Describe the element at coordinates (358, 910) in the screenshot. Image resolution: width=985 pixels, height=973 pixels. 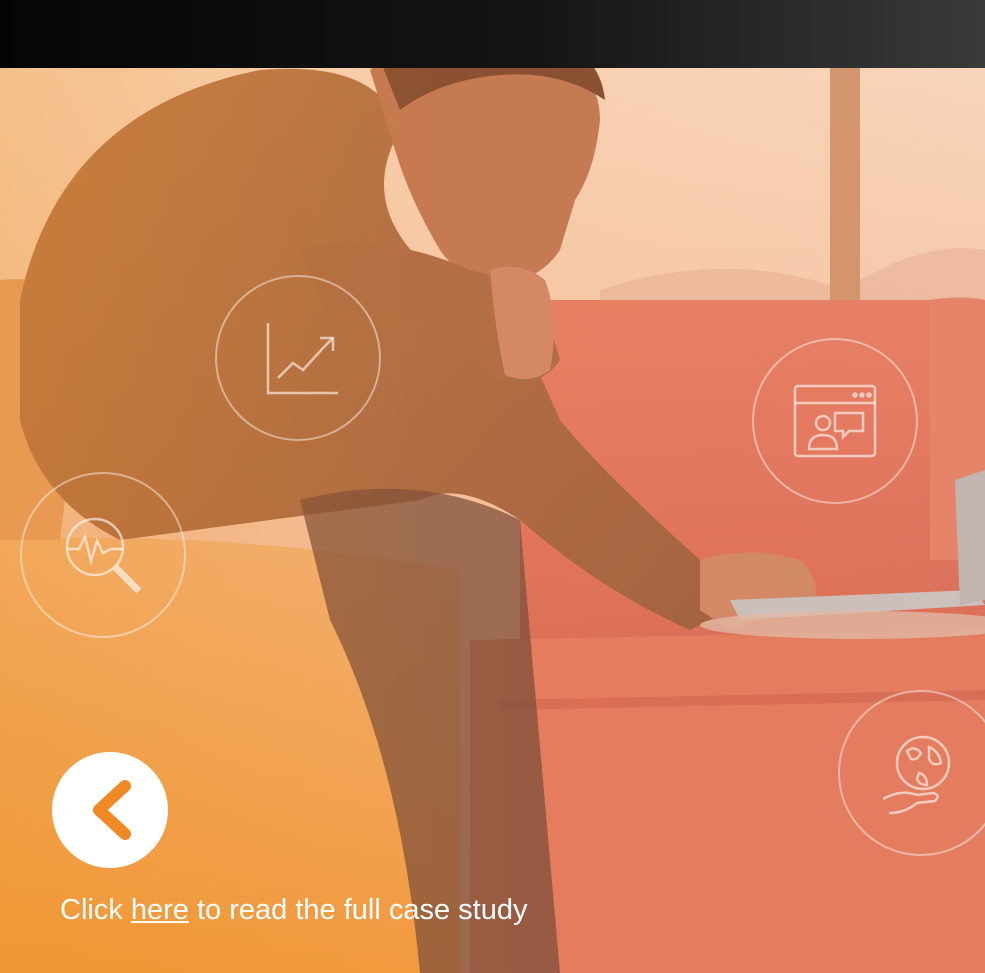
I see `cta-suffix: to read the full case study` at that location.